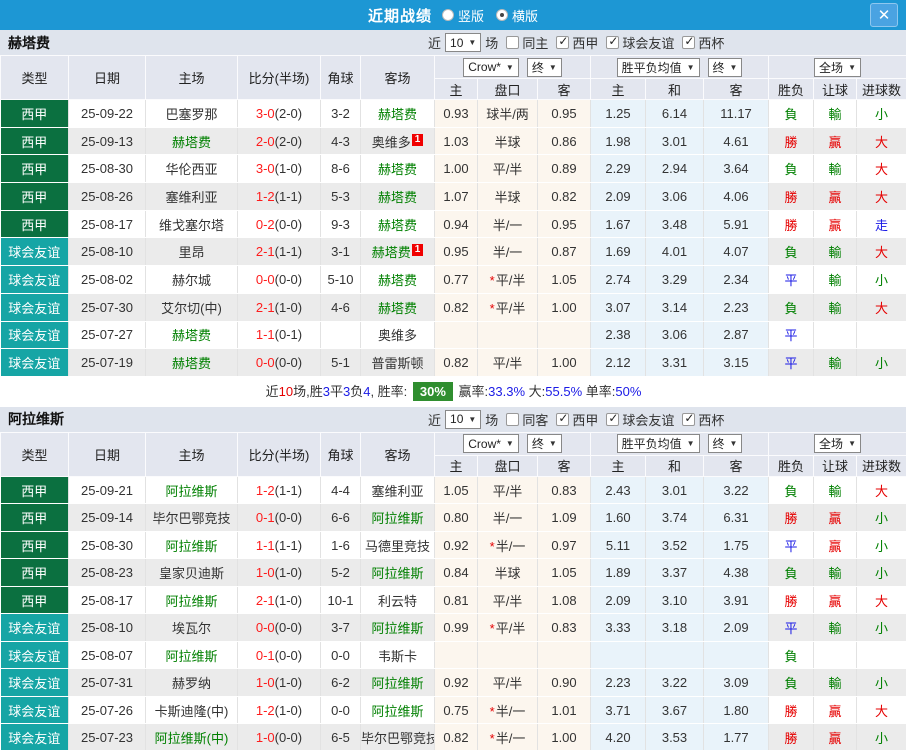 The width and height of the screenshot is (906, 750). I want to click on avg-home-odds-cell: 2.09, so click(618, 196).